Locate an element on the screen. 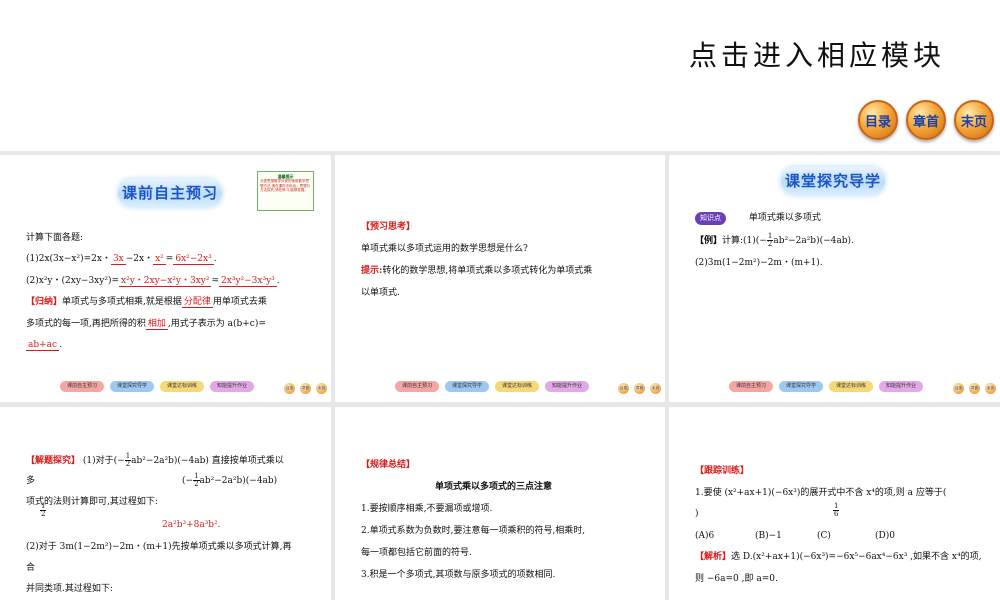  text: ab²−2a²b)(−4ab). is located at coordinates (813, 241).